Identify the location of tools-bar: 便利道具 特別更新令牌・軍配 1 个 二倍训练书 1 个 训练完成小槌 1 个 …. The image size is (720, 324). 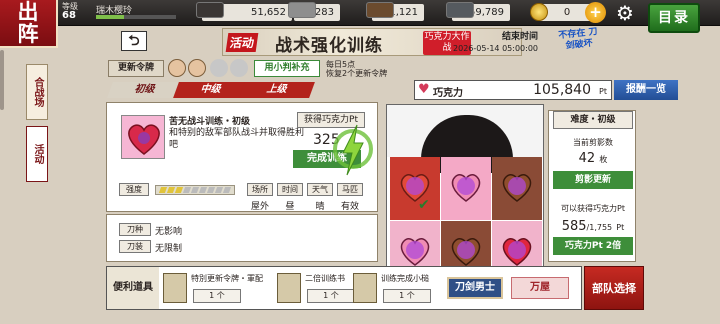
(344, 288).